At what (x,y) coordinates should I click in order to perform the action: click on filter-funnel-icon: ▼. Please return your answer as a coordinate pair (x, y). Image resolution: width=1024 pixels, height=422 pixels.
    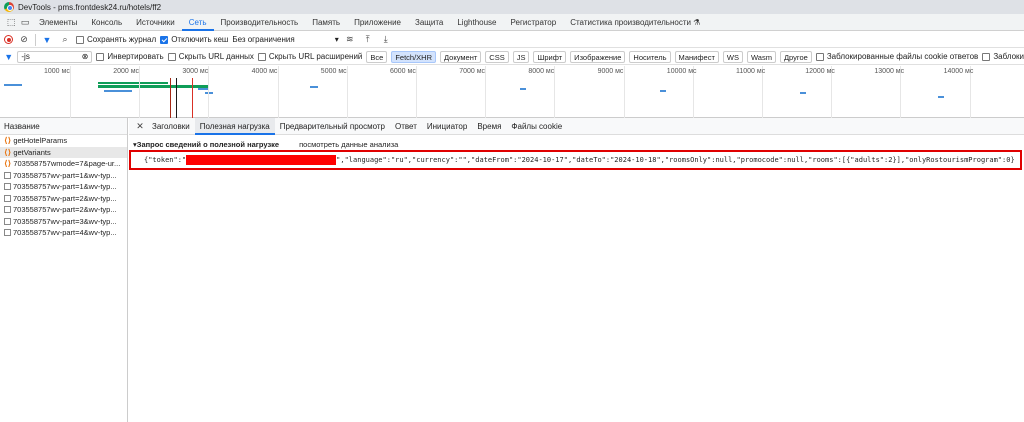
    Looking at the image, I should click on (9, 56).